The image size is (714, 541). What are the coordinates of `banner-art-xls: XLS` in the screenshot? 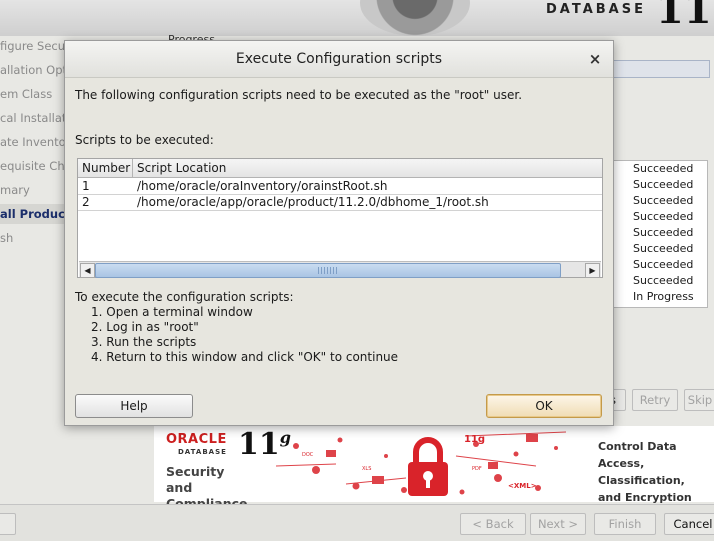 It's located at (366, 469).